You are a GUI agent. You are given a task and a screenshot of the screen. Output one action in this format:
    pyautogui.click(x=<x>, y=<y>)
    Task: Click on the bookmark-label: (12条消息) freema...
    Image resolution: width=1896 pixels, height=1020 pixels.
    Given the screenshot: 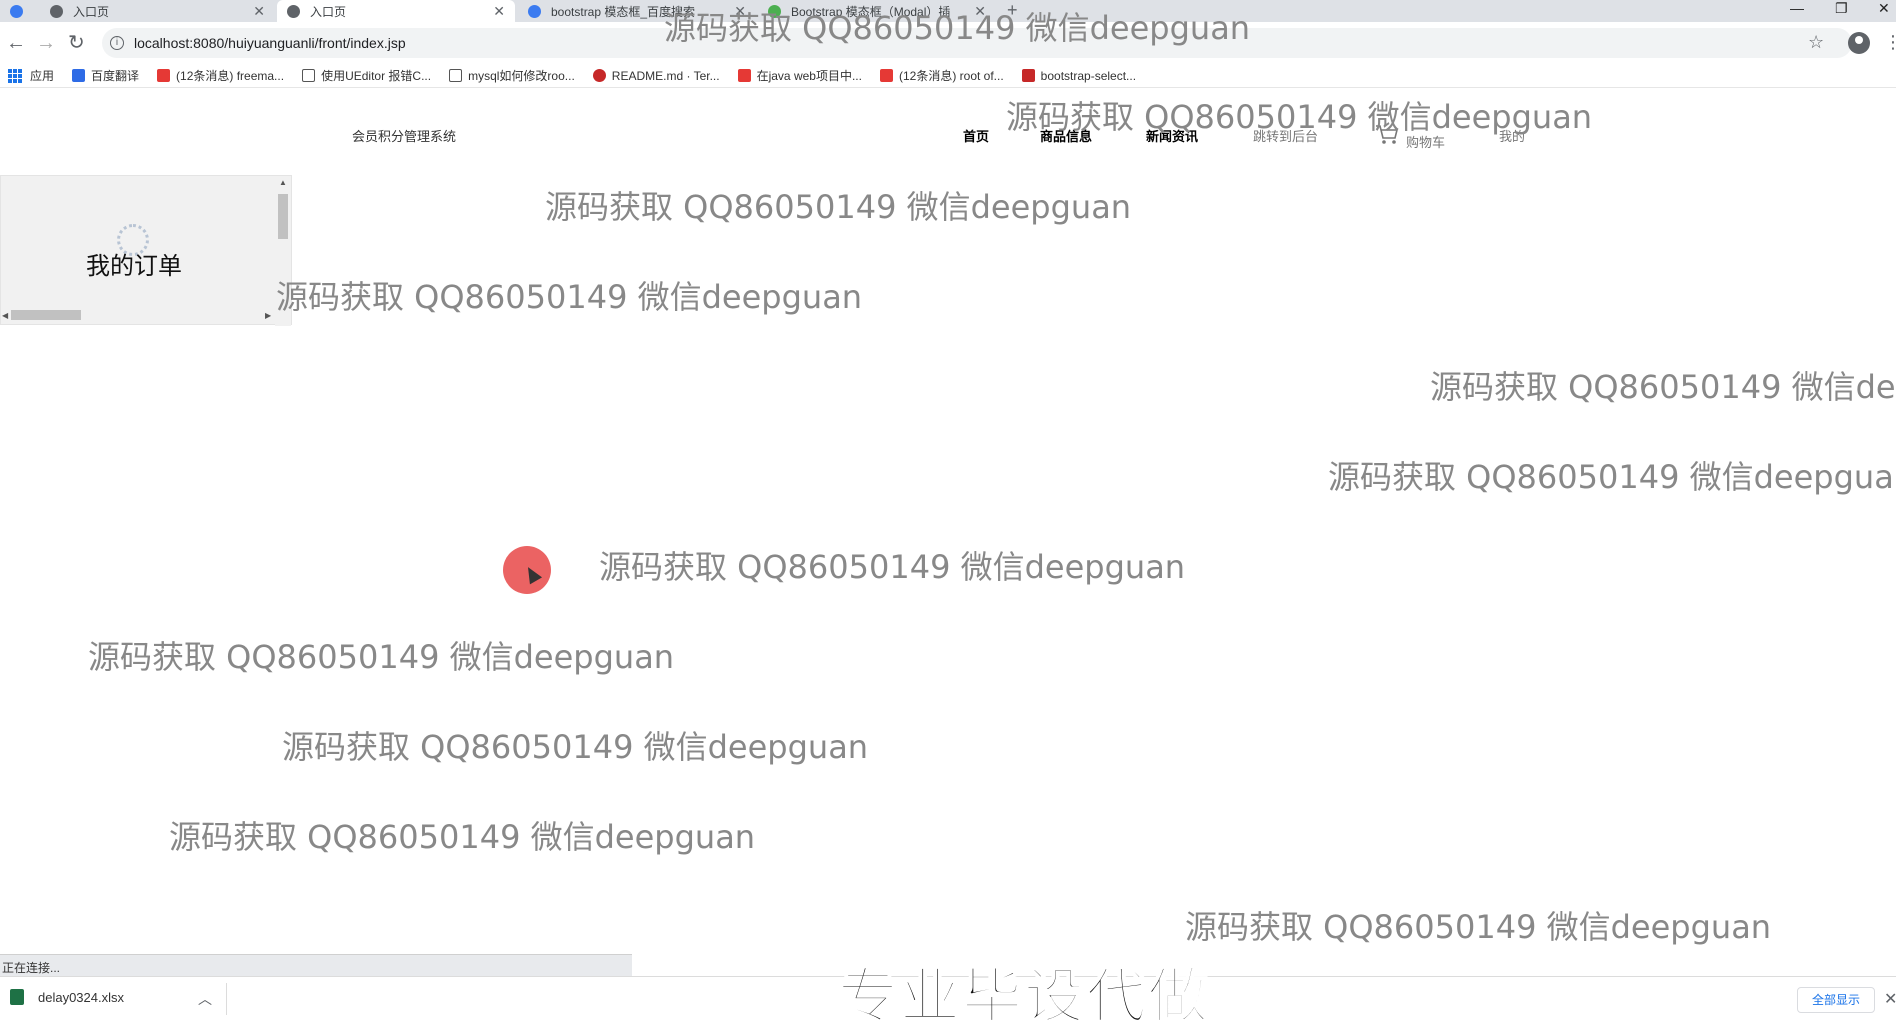 What is the action you would take?
    pyautogui.click(x=230, y=76)
    